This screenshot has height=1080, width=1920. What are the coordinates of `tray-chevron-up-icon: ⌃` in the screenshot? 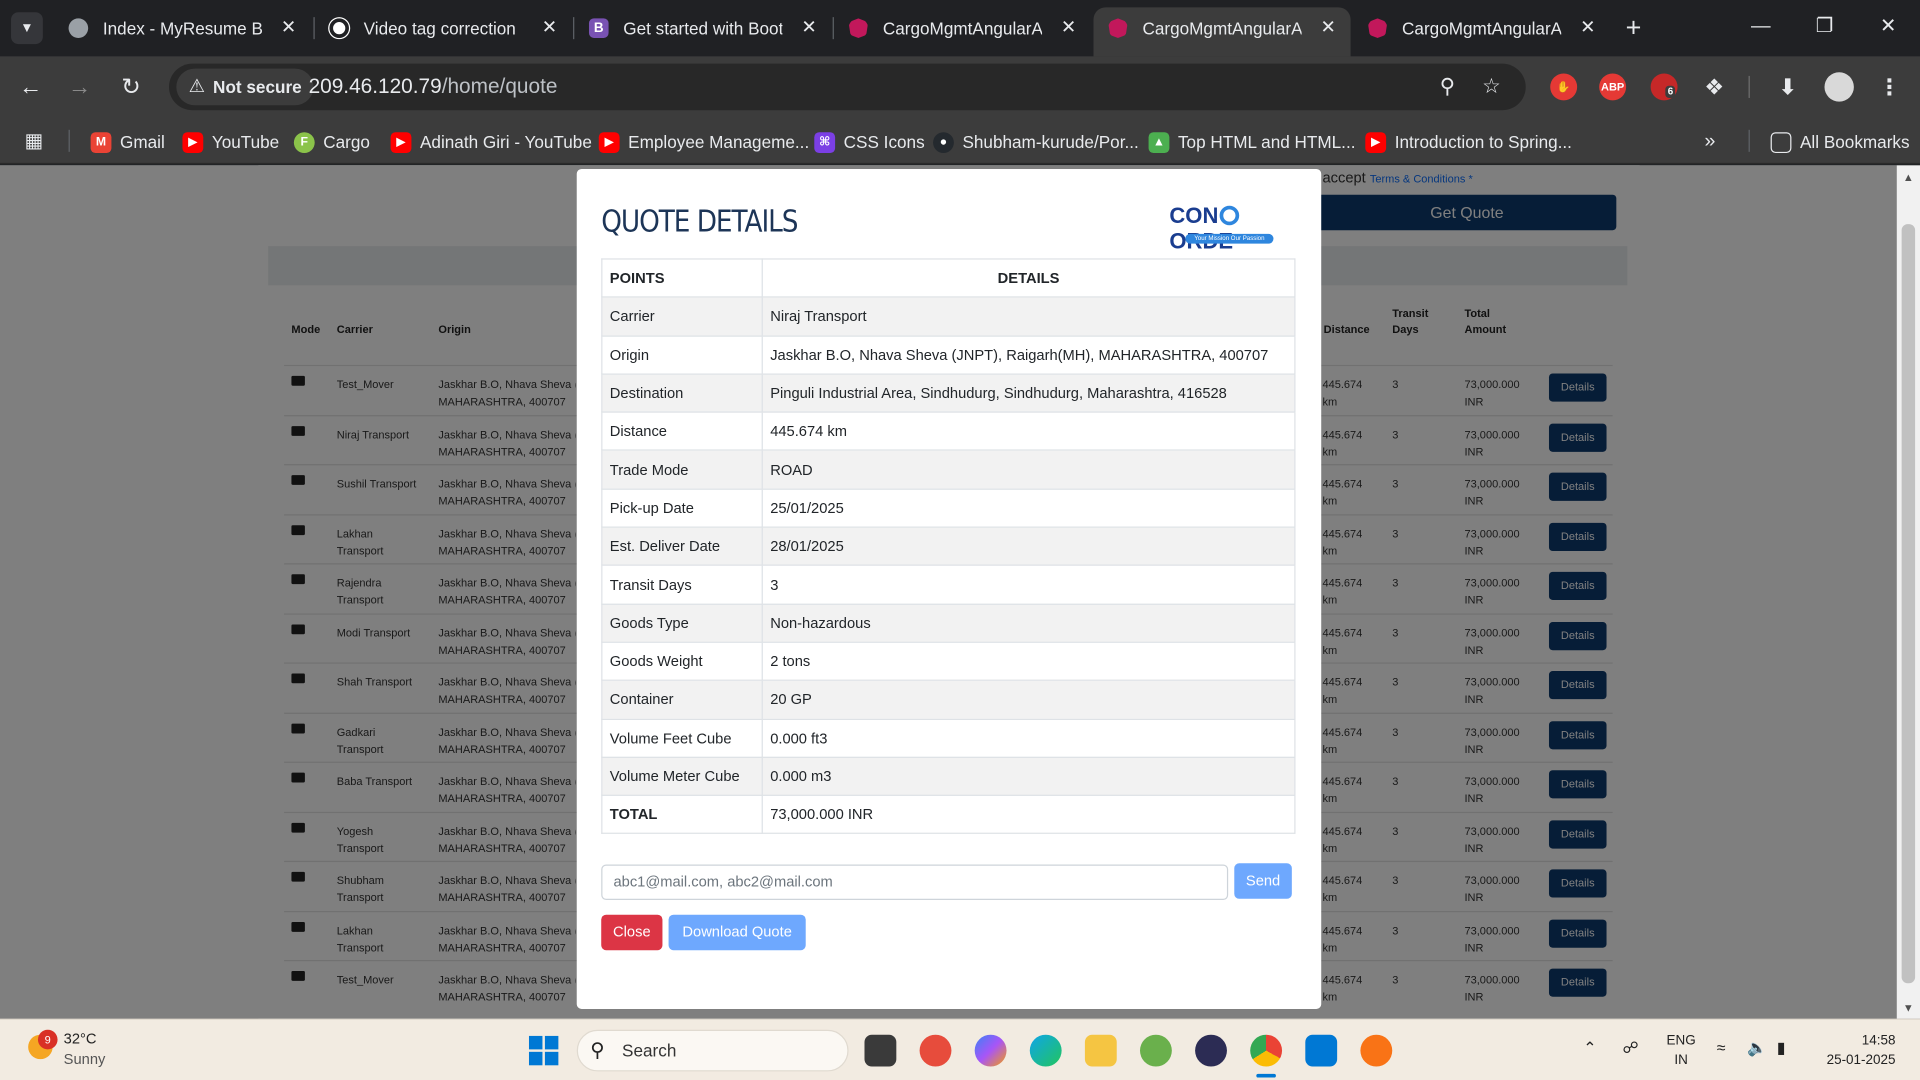 It's located at (1589, 1048).